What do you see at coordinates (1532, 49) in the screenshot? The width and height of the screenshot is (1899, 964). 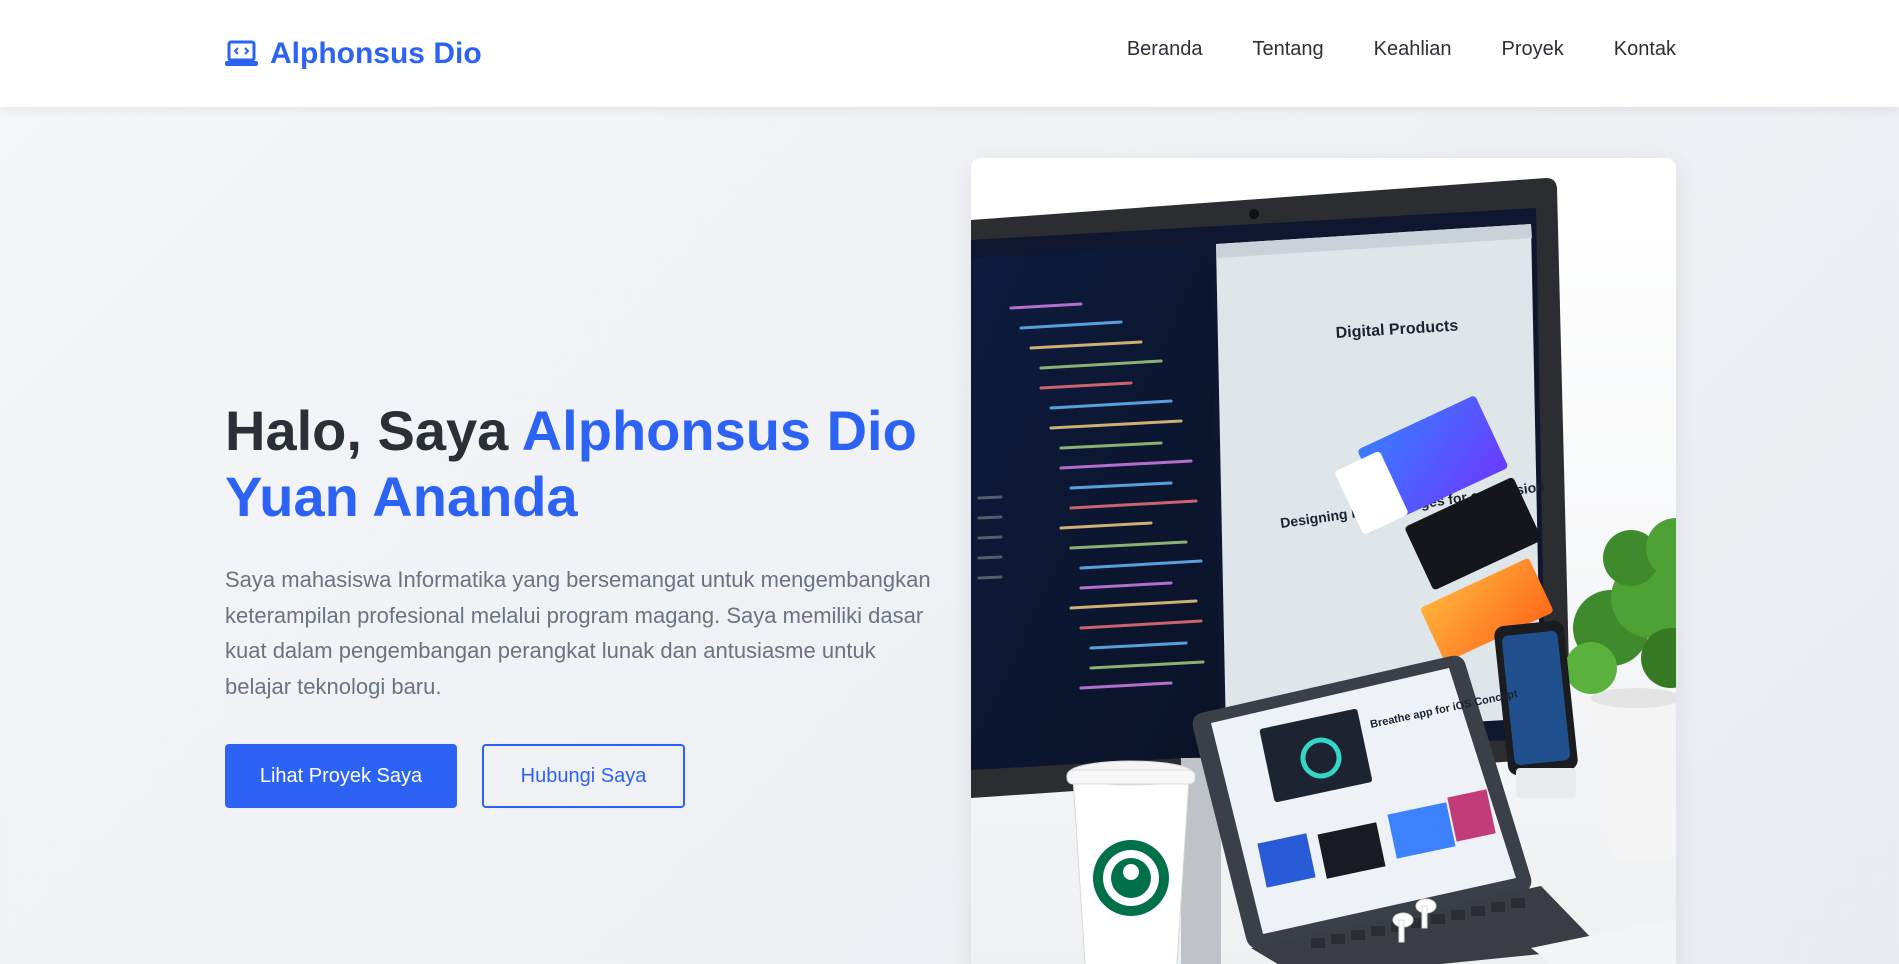 I see `nav-link-proyek: Proyek` at bounding box center [1532, 49].